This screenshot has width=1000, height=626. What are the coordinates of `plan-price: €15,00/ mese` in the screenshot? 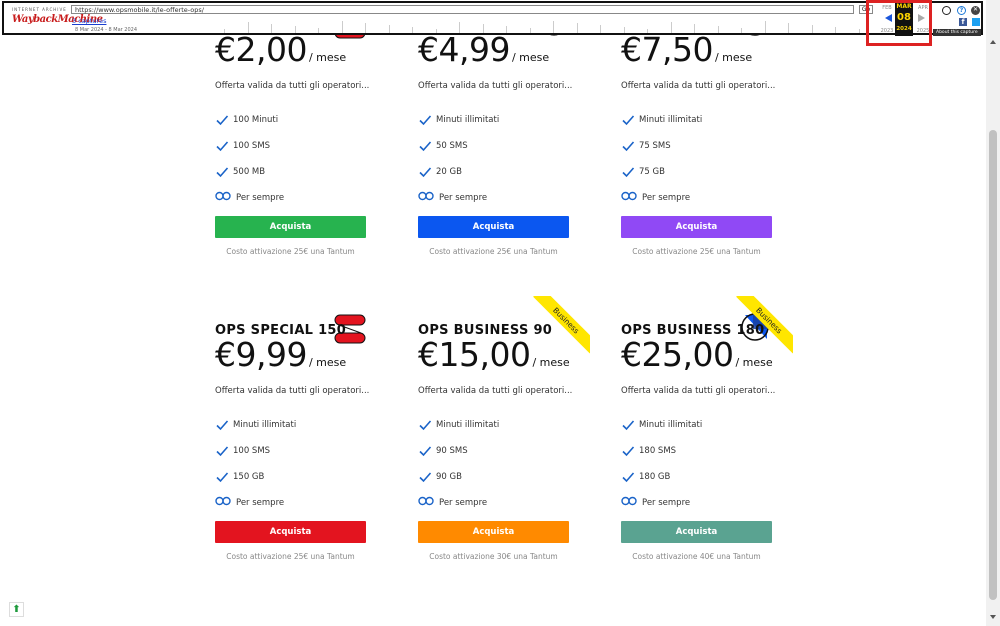 It's located at (494, 354).